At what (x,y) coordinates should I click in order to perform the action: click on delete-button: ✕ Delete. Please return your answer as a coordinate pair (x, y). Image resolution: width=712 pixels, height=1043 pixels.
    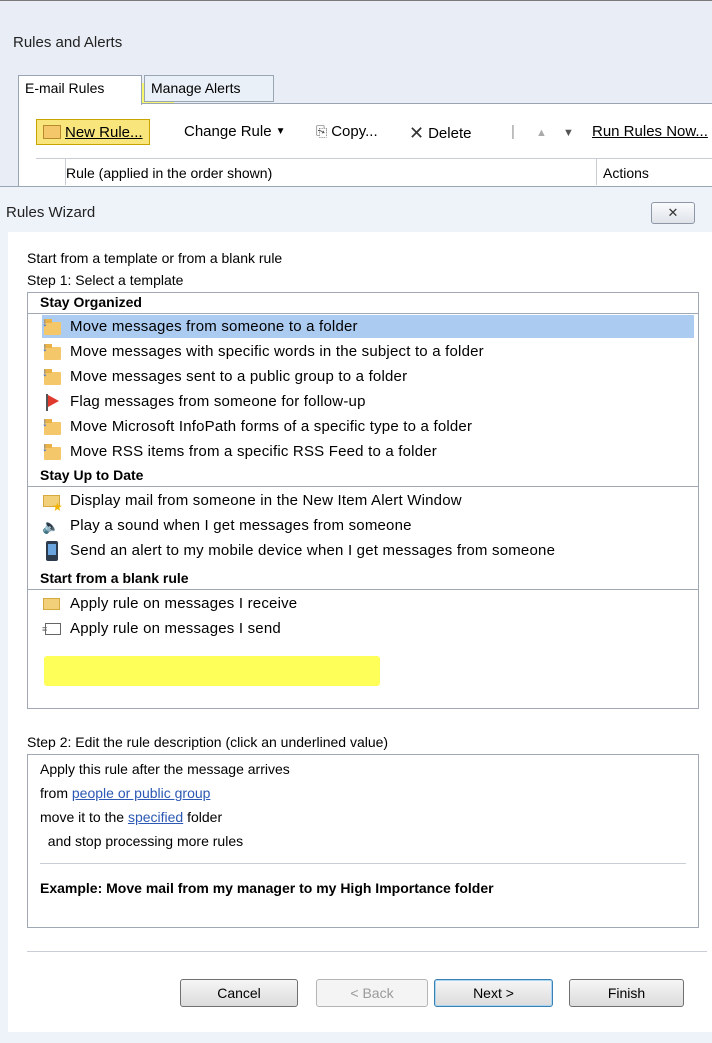
    Looking at the image, I should click on (440, 133).